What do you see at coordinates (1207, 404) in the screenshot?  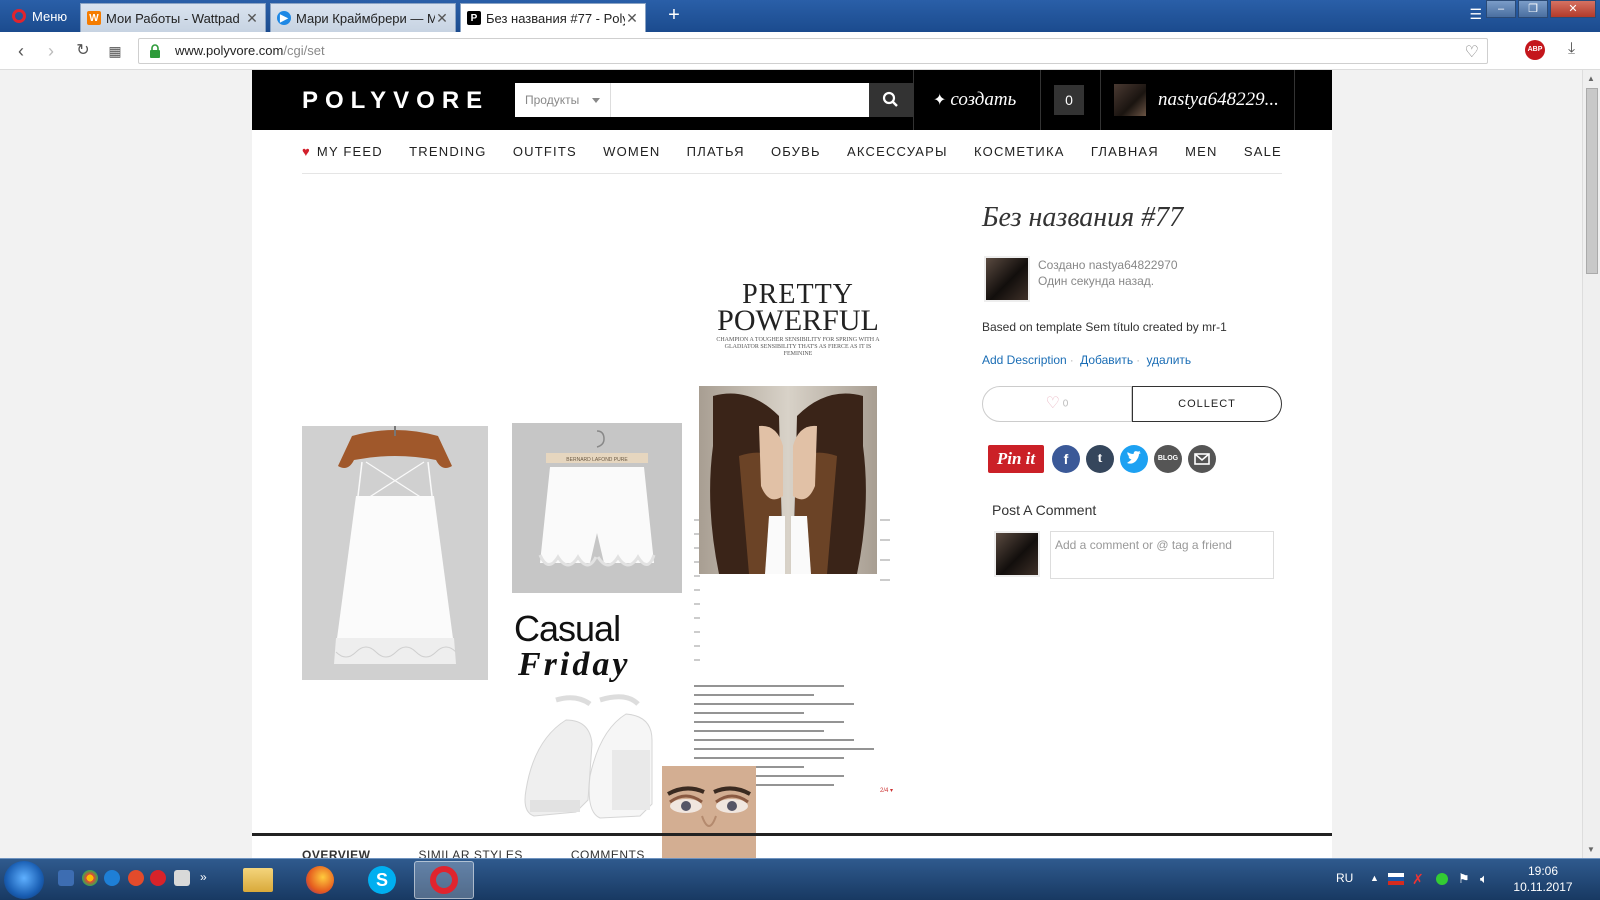 I see `collect-button: COLLECT` at bounding box center [1207, 404].